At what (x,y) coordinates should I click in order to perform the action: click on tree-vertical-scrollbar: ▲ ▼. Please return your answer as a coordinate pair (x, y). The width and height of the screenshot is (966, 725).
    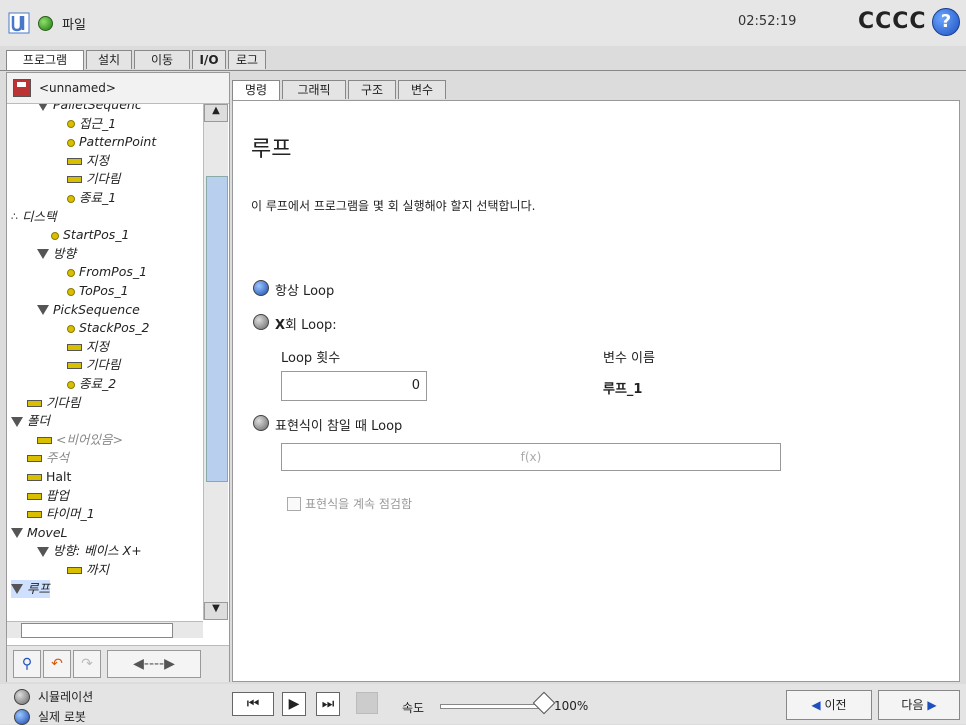
    Looking at the image, I should click on (215, 362).